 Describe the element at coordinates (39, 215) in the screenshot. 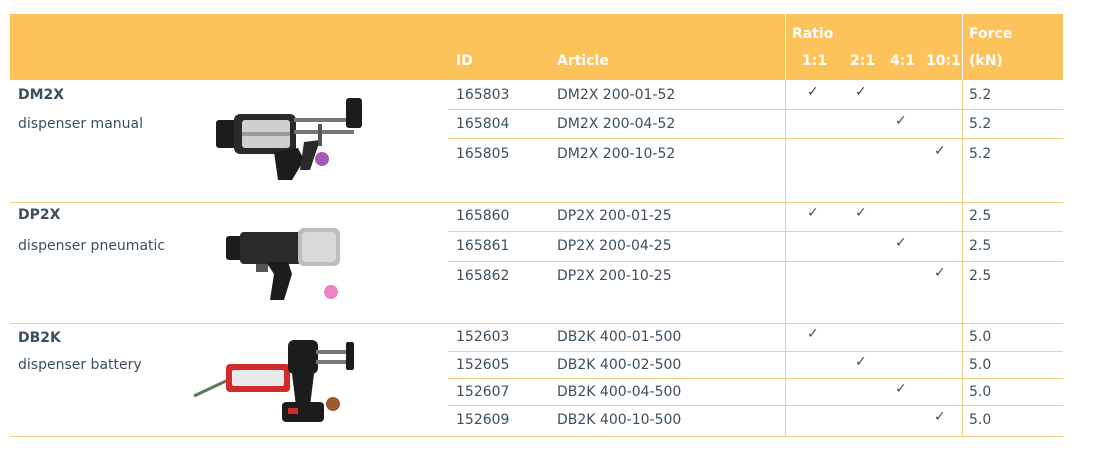

I see `group-title-dp2x: DP2X` at that location.